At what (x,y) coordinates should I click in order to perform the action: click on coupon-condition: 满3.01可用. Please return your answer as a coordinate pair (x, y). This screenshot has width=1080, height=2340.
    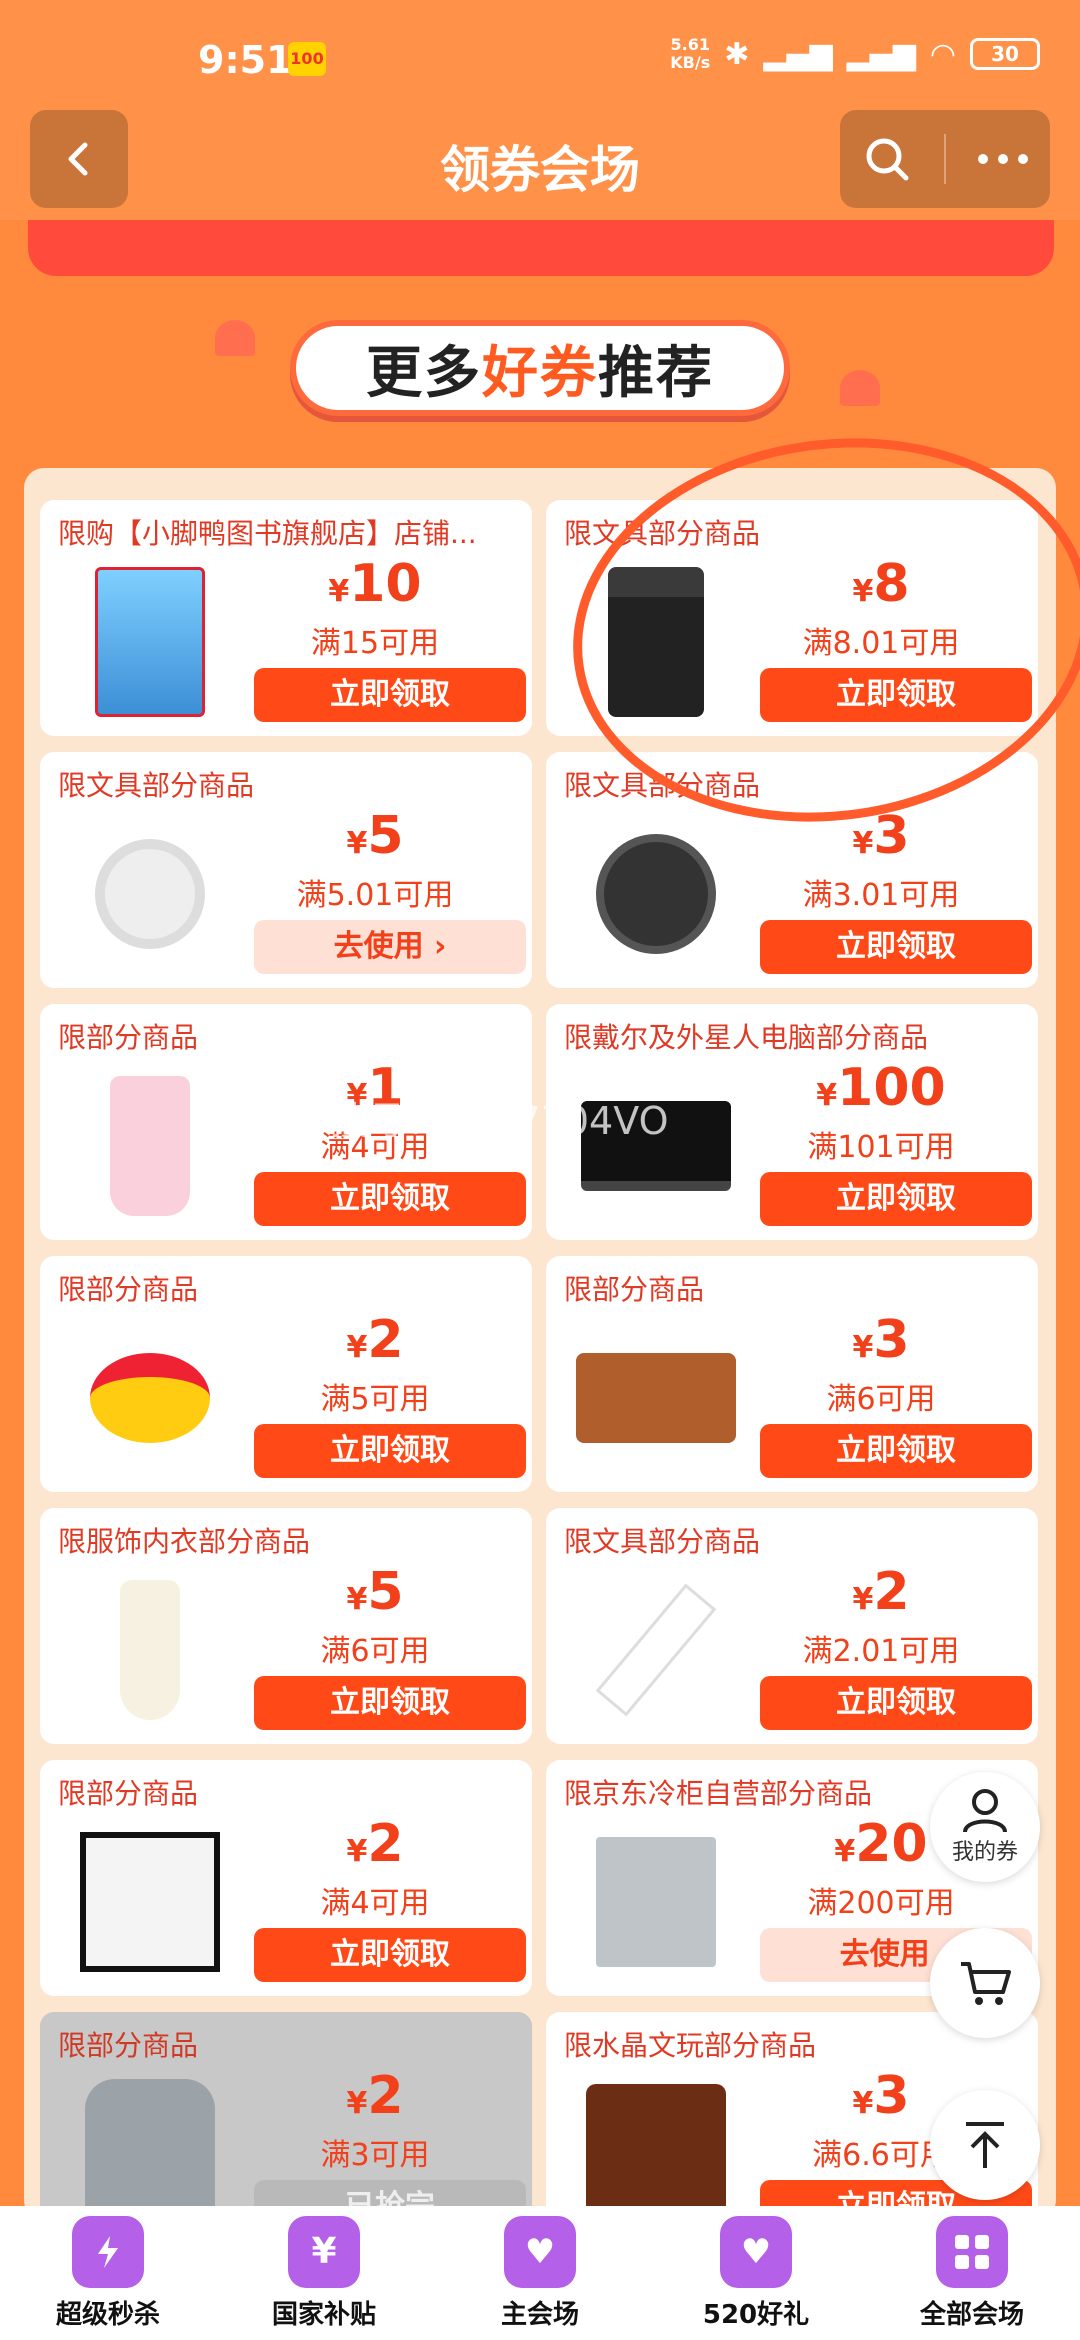
    Looking at the image, I should click on (881, 895).